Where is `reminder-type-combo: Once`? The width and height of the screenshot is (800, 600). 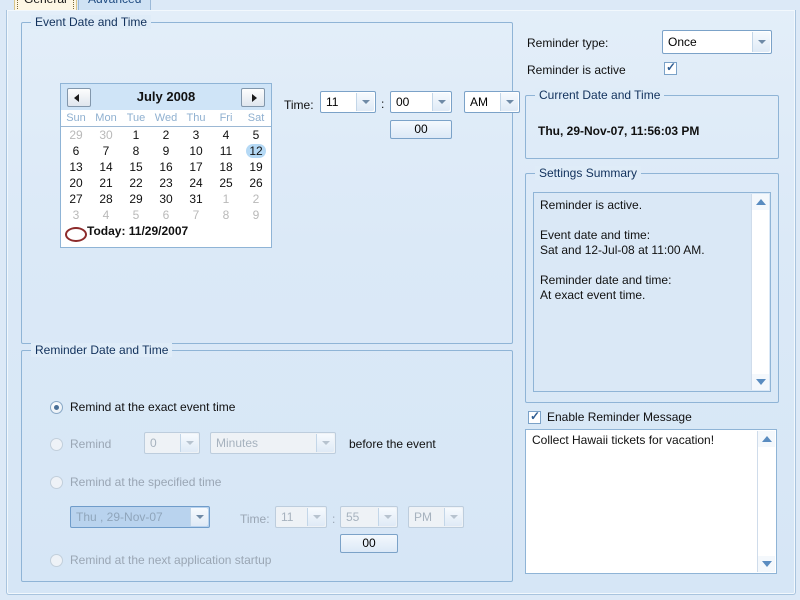
reminder-type-combo: Once is located at coordinates (717, 42).